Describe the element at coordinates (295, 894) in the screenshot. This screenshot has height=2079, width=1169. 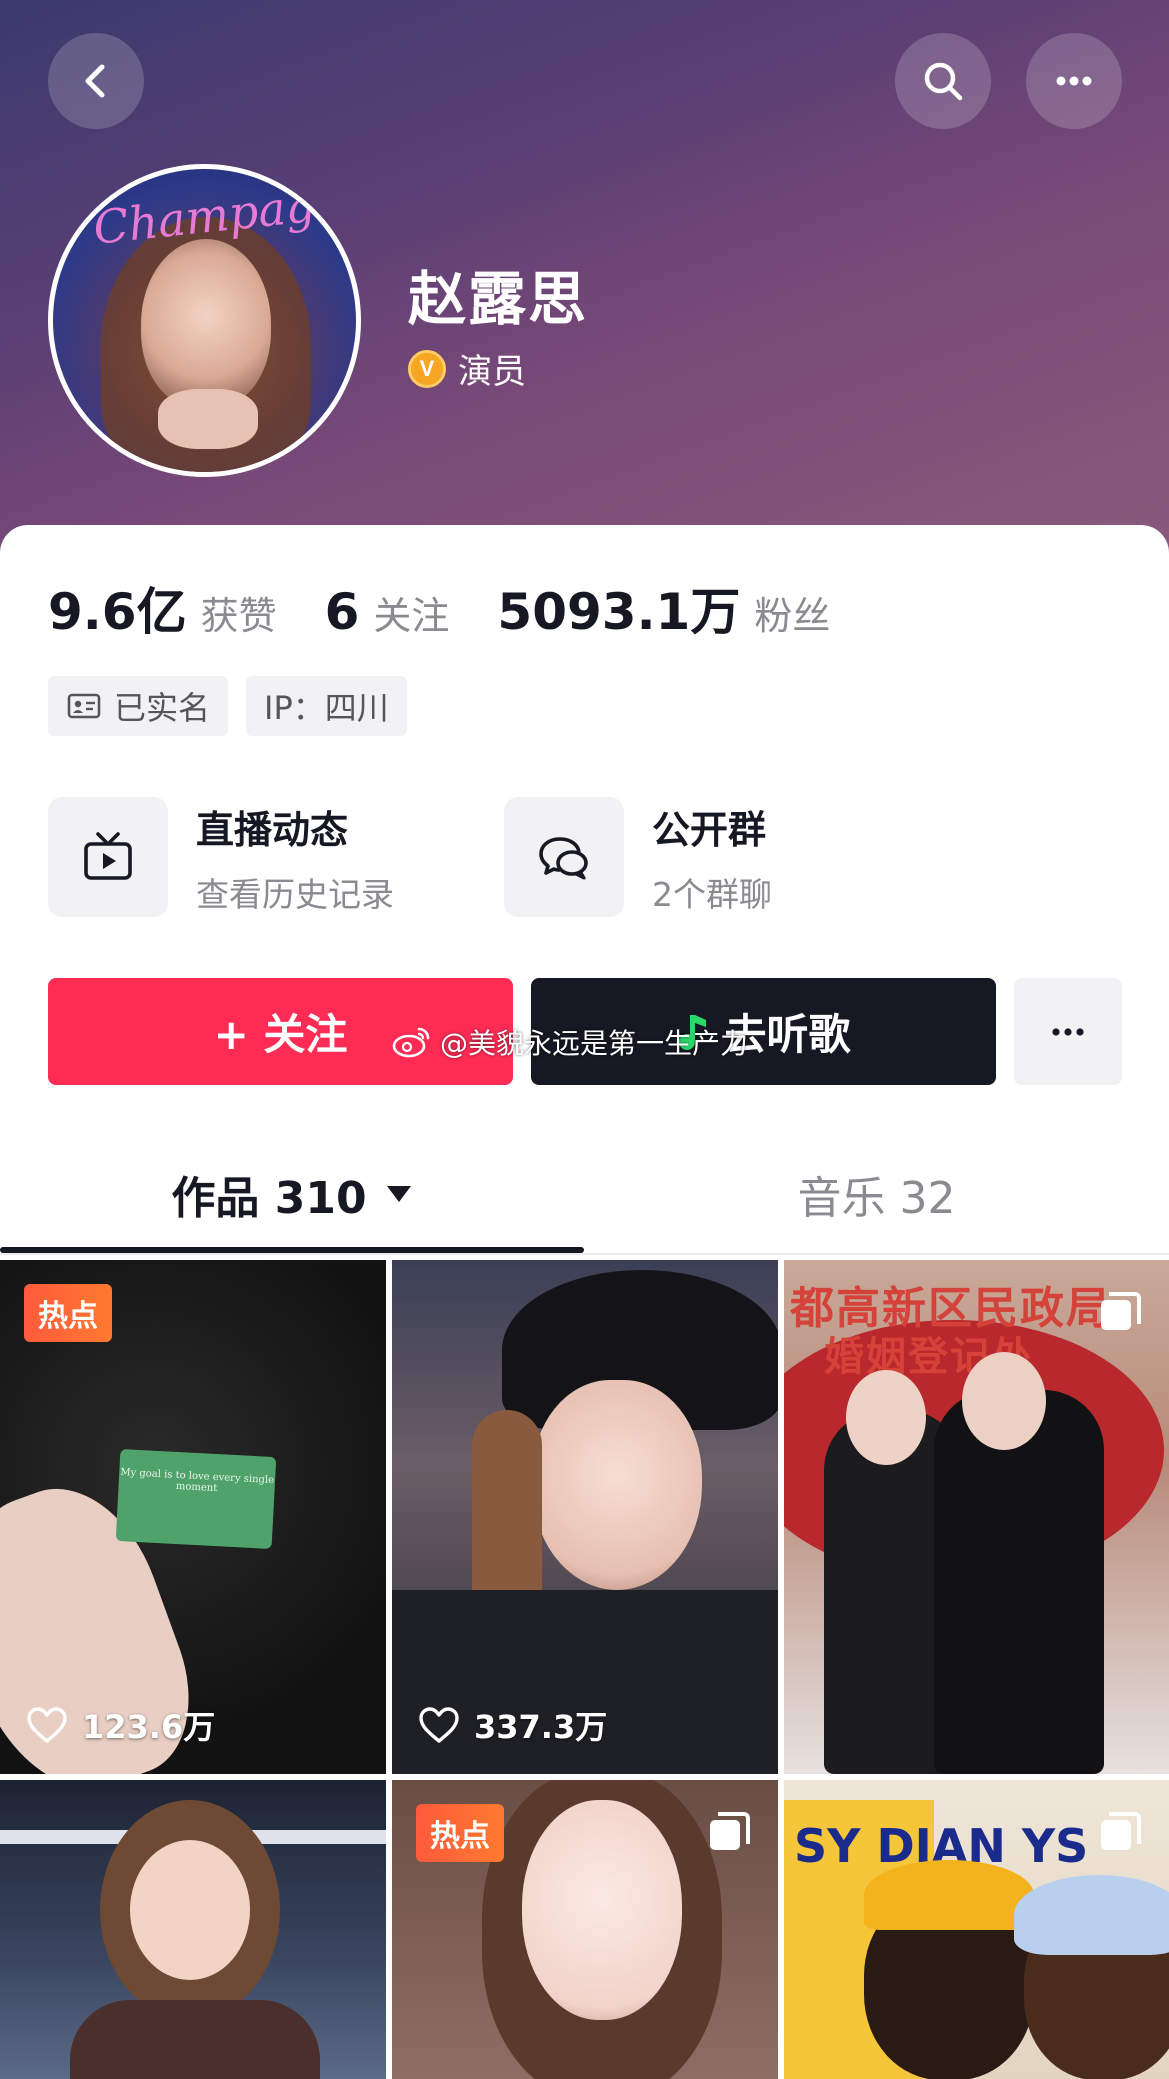
I see `live-entry-subtitle: 查看历史记录` at that location.